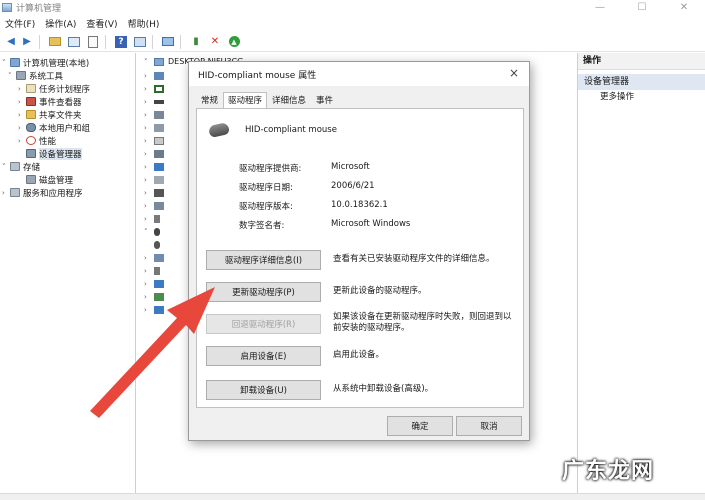 Image resolution: width=705 pixels, height=500 pixels. Describe the element at coordinates (196, 42) in the screenshot. I see `add-driver-icon: ▮` at that location.